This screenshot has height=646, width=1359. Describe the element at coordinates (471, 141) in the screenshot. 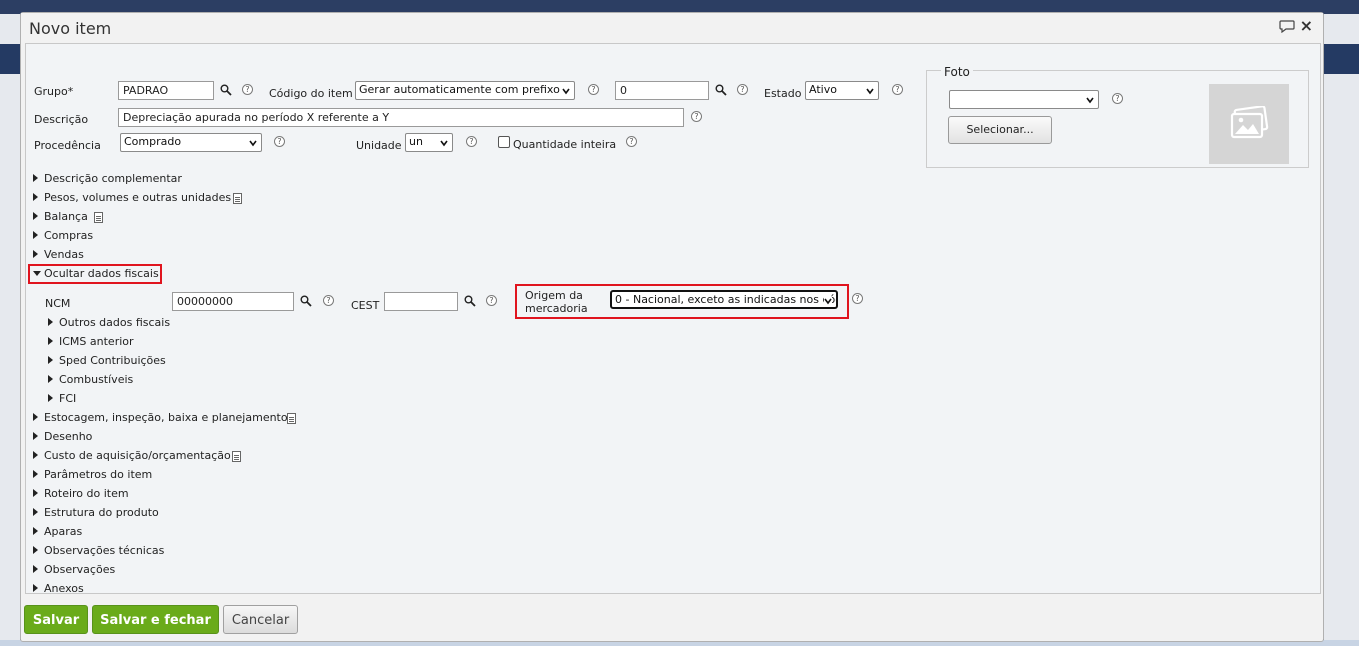

I see `unidade-help-icon: ?` at that location.